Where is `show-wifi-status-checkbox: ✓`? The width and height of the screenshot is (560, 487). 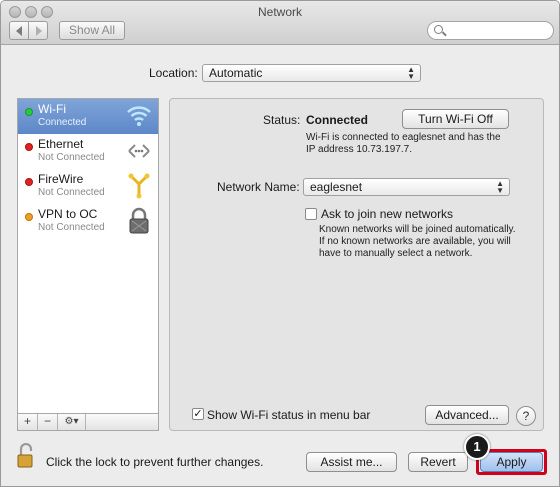
show-wifi-status-checkbox: ✓ is located at coordinates (198, 414).